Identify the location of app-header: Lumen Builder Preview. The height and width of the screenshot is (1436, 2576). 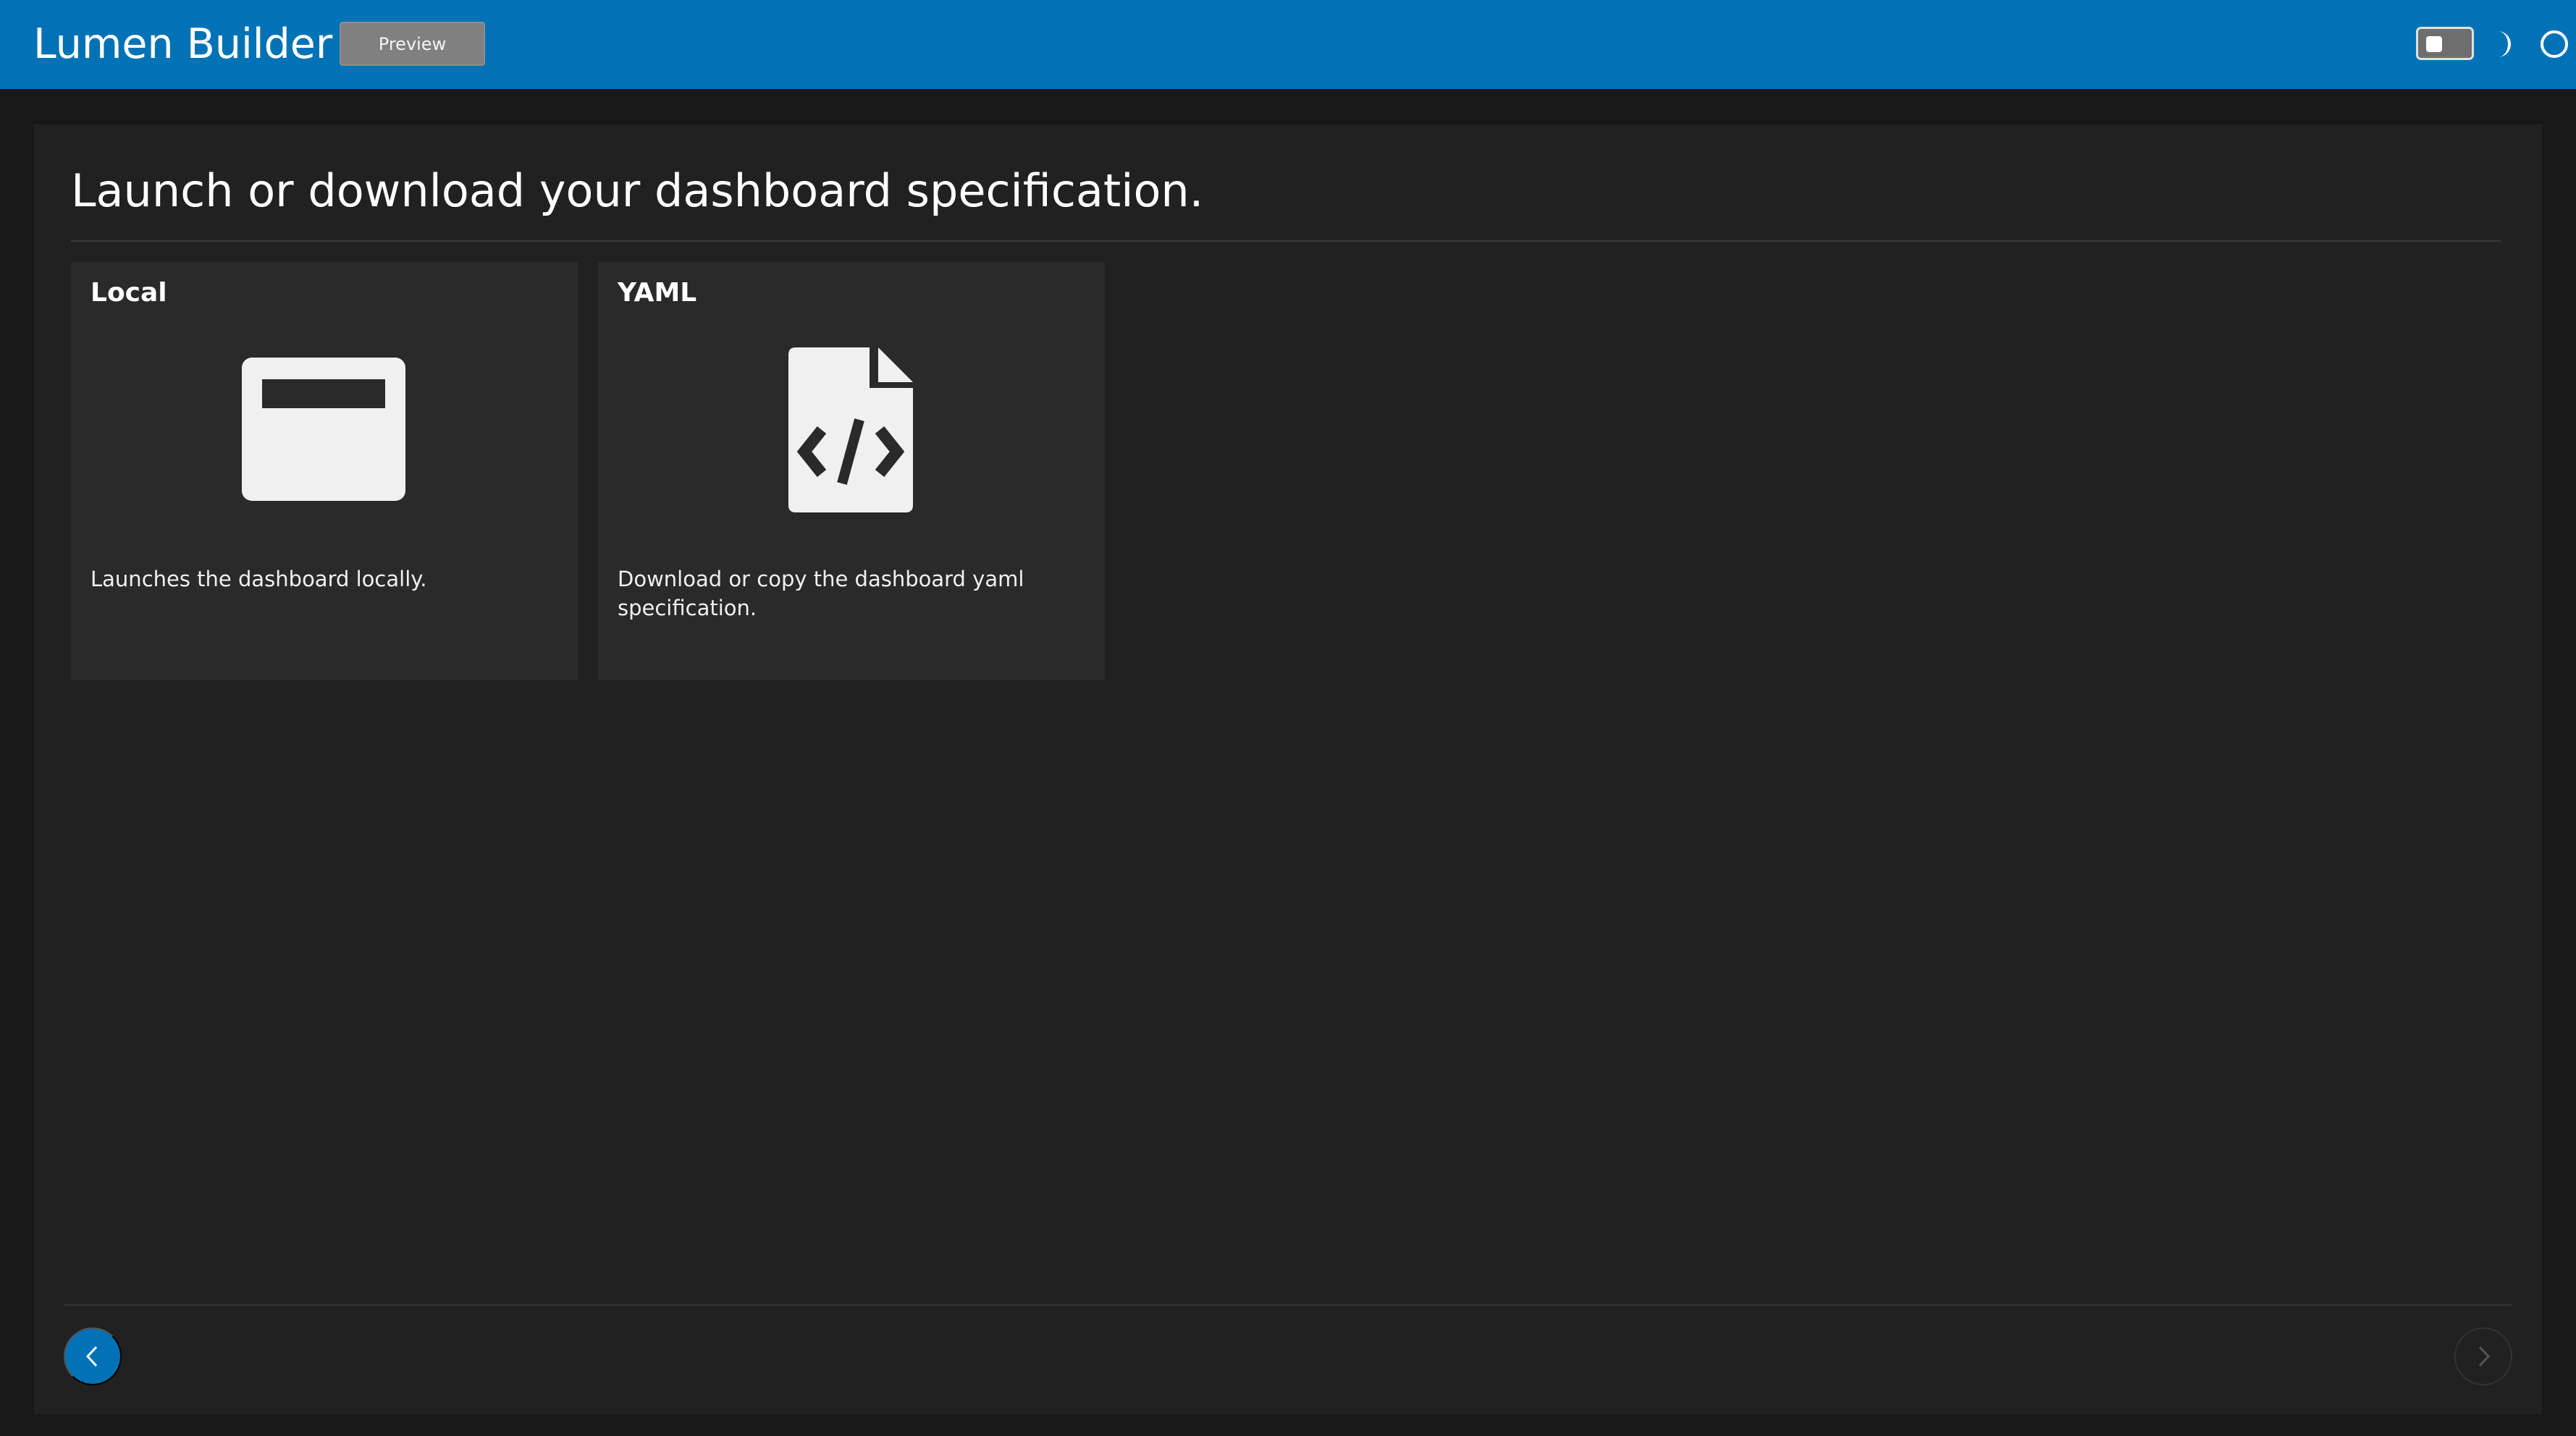
(1288, 44).